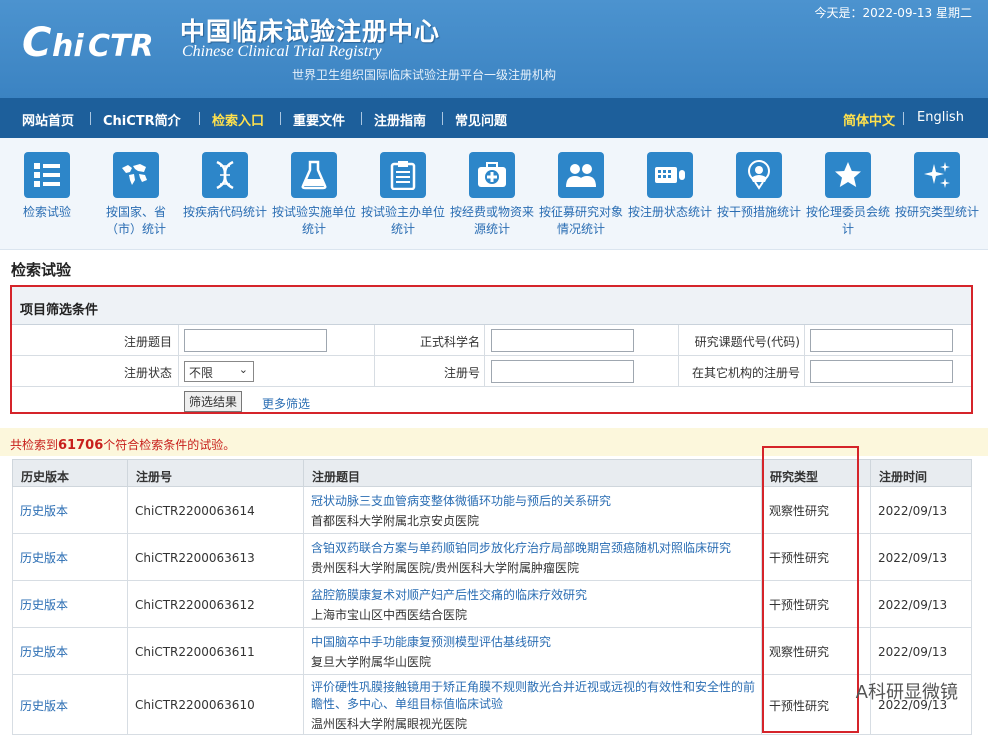 The width and height of the screenshot is (988, 735). Describe the element at coordinates (445, 568) in the screenshot. I see `trial-org: 贵州医科大学附属医院/贵州医科大学附属肿瘤医院` at that location.